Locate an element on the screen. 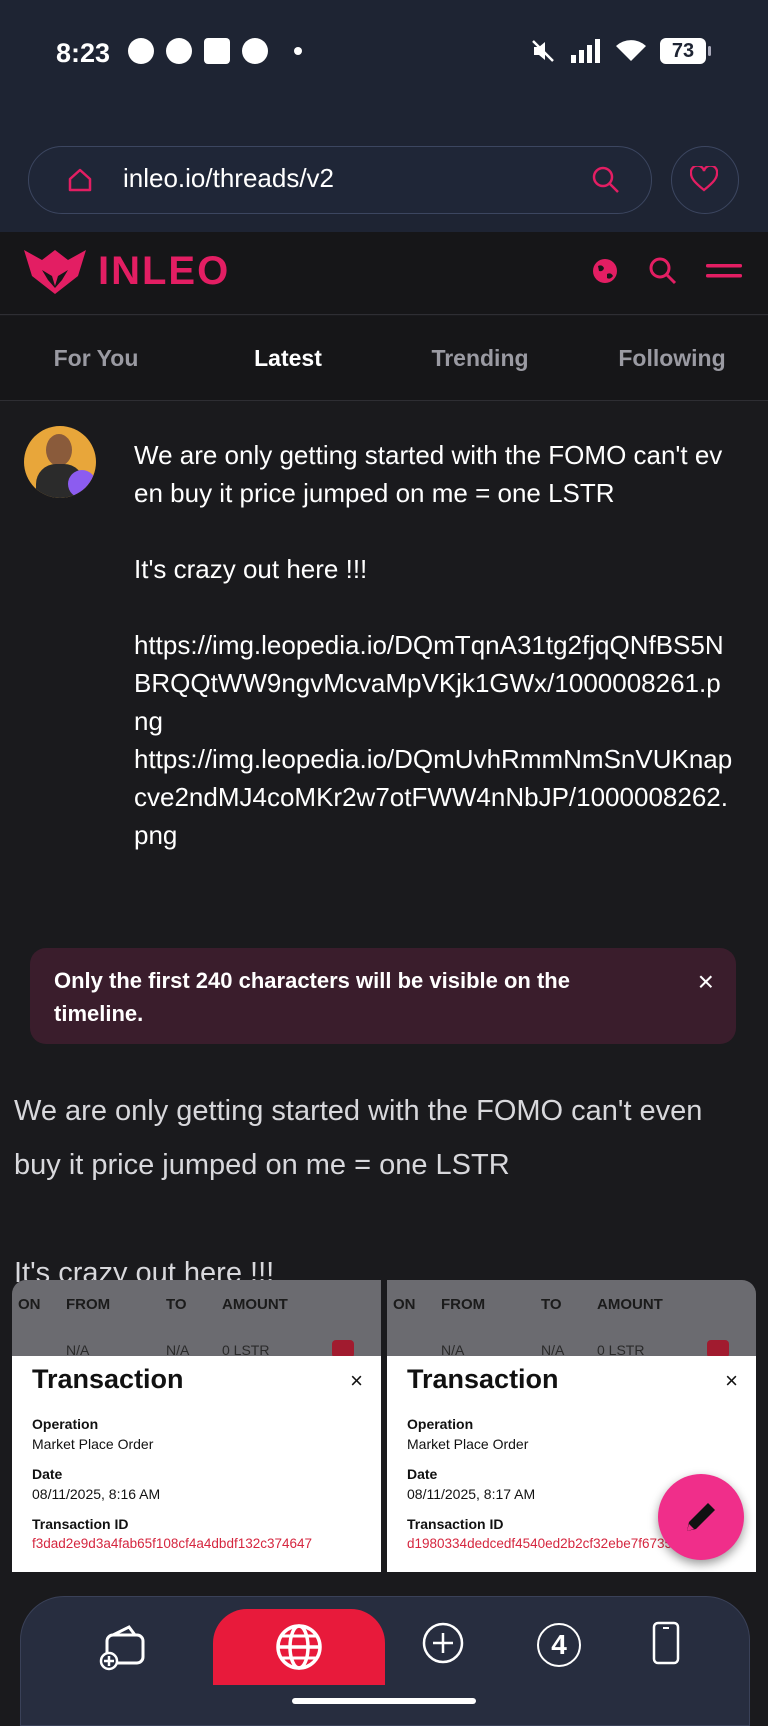 The width and height of the screenshot is (768, 1726). mute-icon is located at coordinates (543, 51).